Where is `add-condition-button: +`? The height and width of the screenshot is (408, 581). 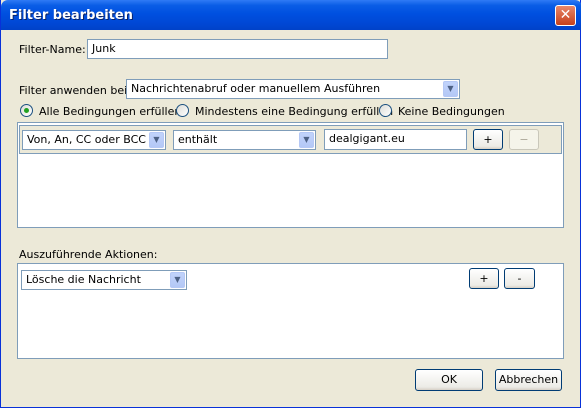
add-condition-button: + is located at coordinates (488, 139).